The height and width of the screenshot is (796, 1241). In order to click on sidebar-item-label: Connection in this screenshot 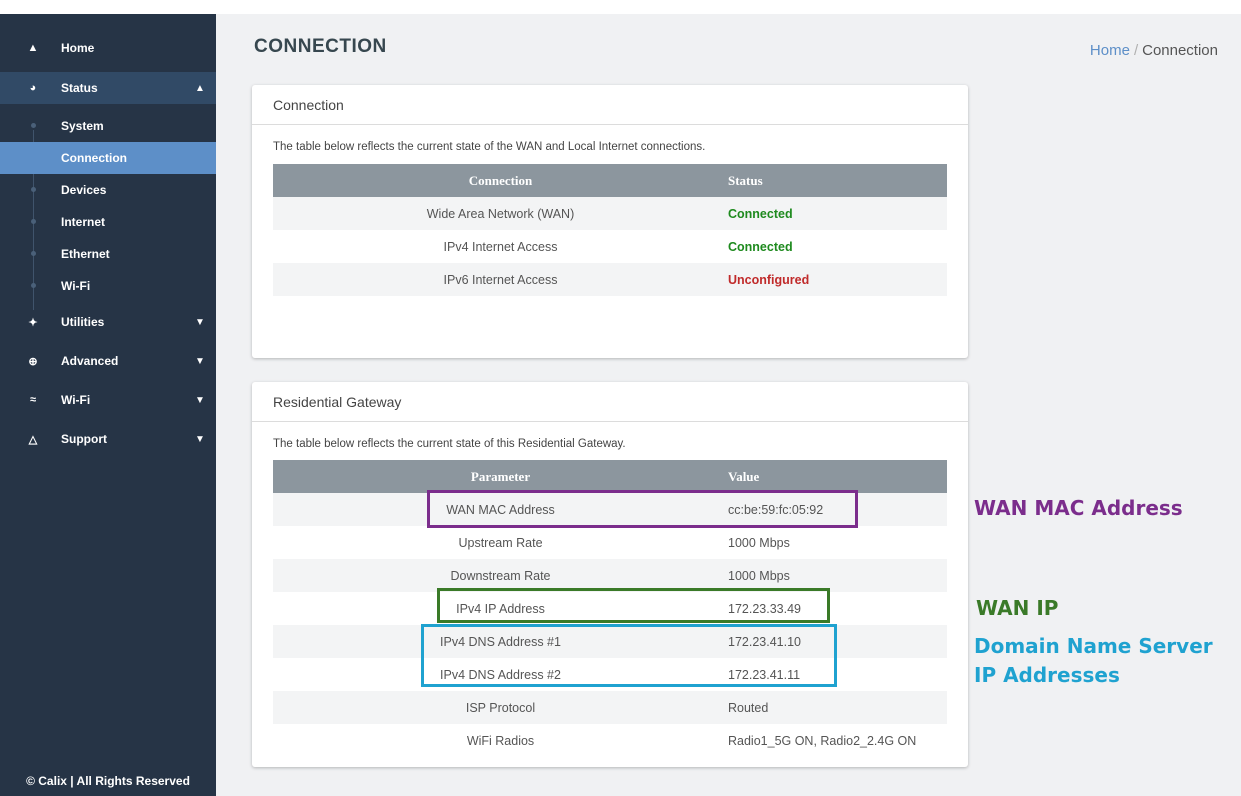, I will do `click(94, 158)`.